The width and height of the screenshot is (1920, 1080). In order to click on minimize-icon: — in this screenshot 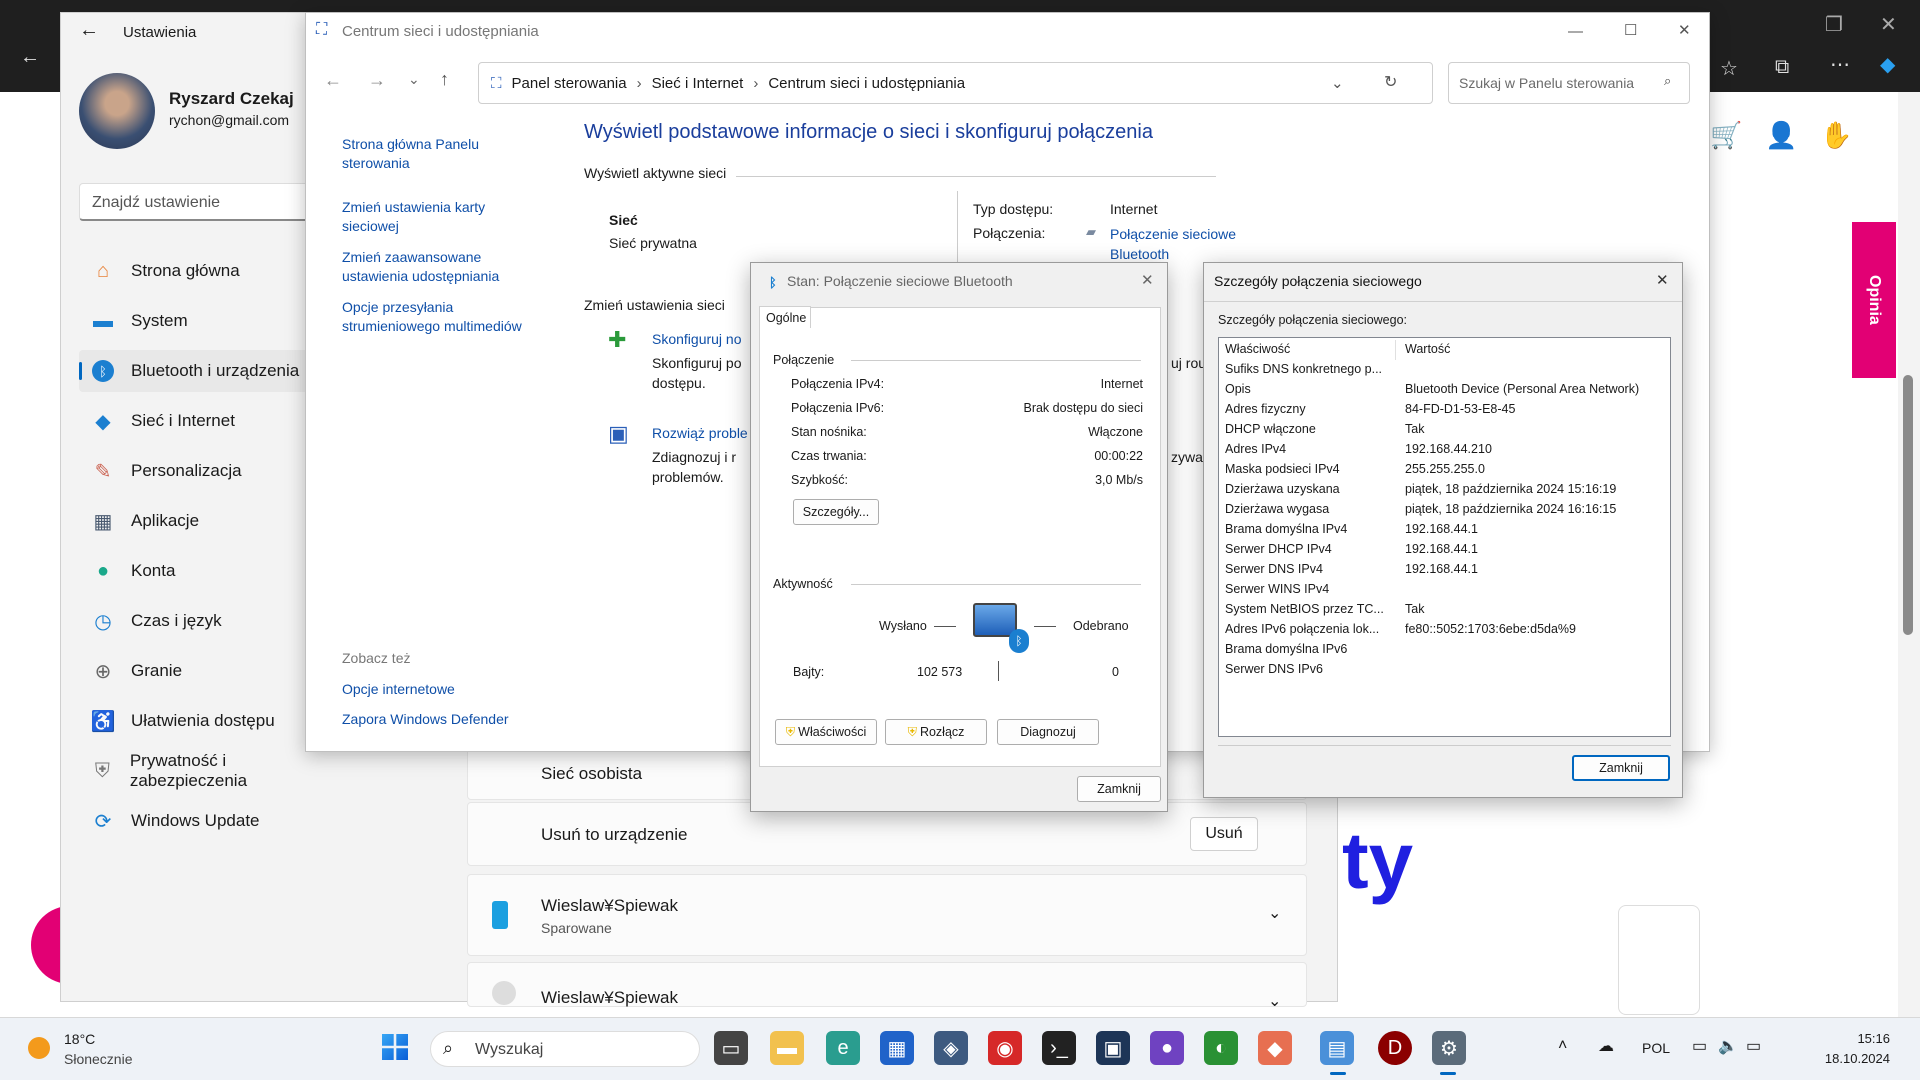, I will do `click(1575, 31)`.